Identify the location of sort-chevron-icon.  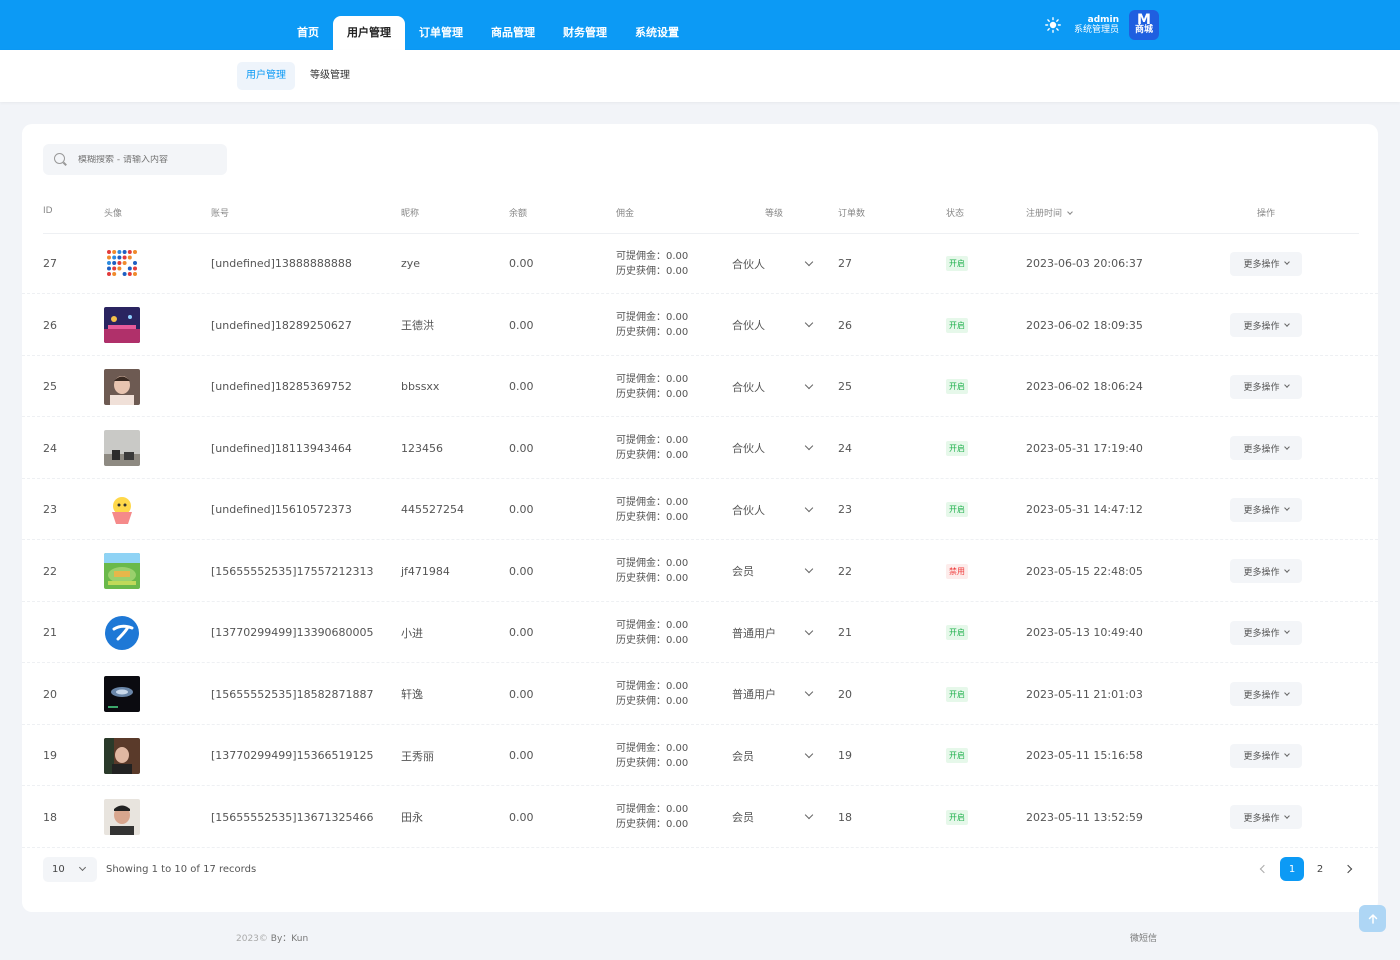
(1070, 212).